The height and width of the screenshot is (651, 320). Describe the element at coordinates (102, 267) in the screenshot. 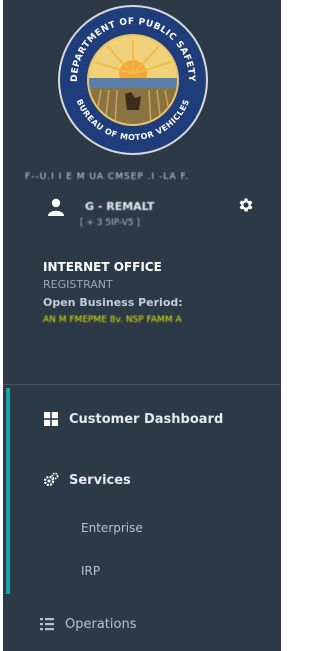

I see `office-title: INTERNET OFFICE` at that location.